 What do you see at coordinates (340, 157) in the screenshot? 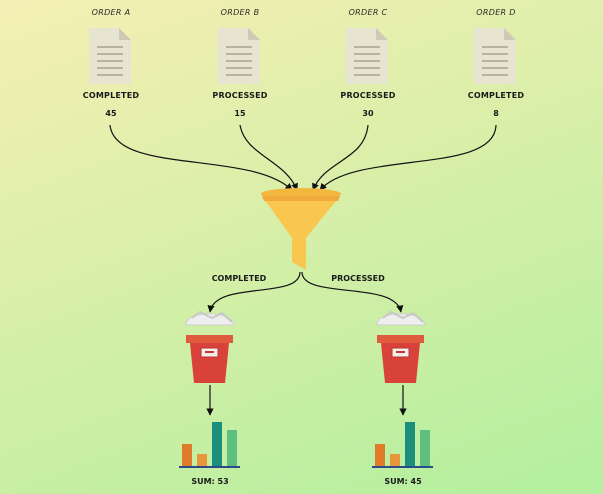
I see `connector-order-c` at bounding box center [340, 157].